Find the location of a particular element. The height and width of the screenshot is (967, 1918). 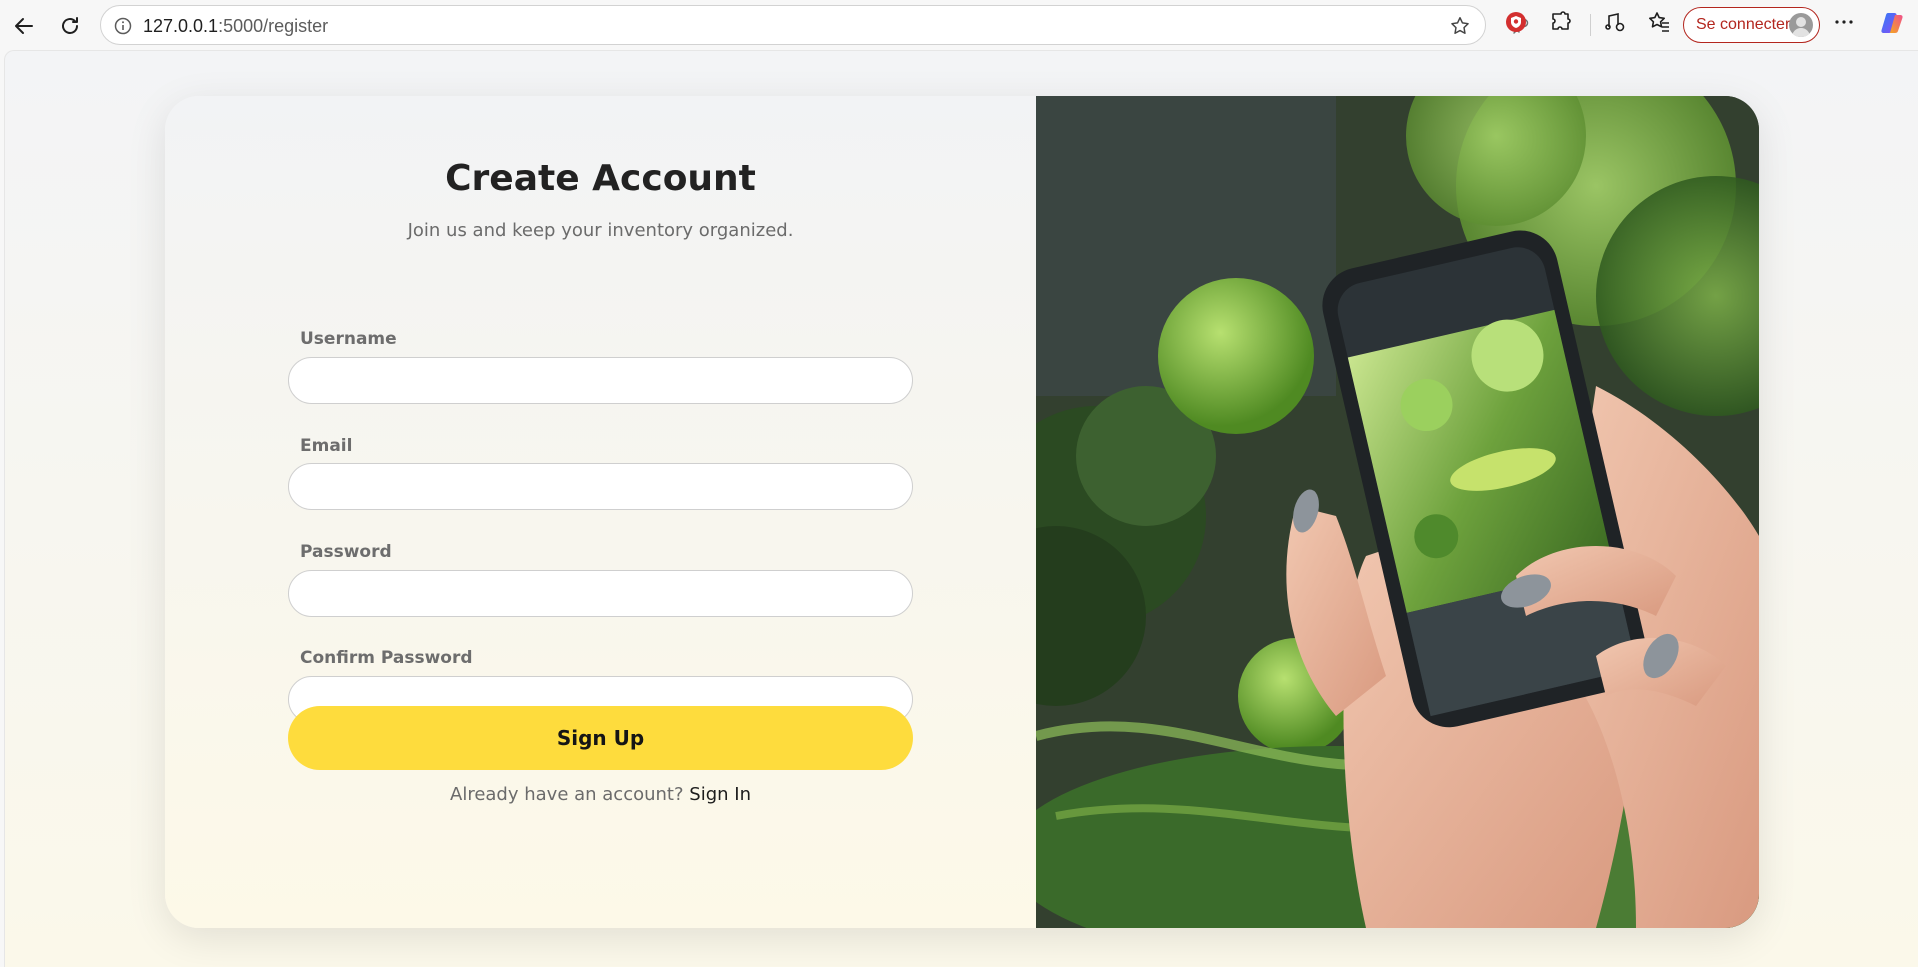

refresh-icon is located at coordinates (70, 25).